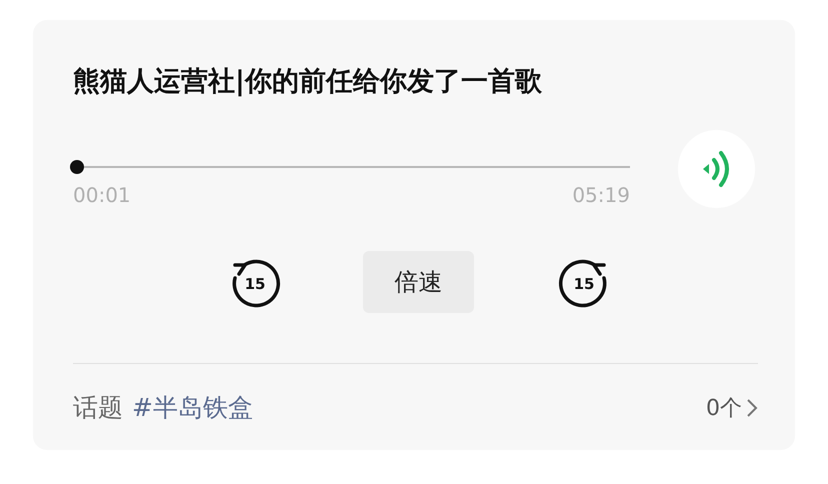 The image size is (828, 484). I want to click on chevron-right-icon, so click(752, 408).